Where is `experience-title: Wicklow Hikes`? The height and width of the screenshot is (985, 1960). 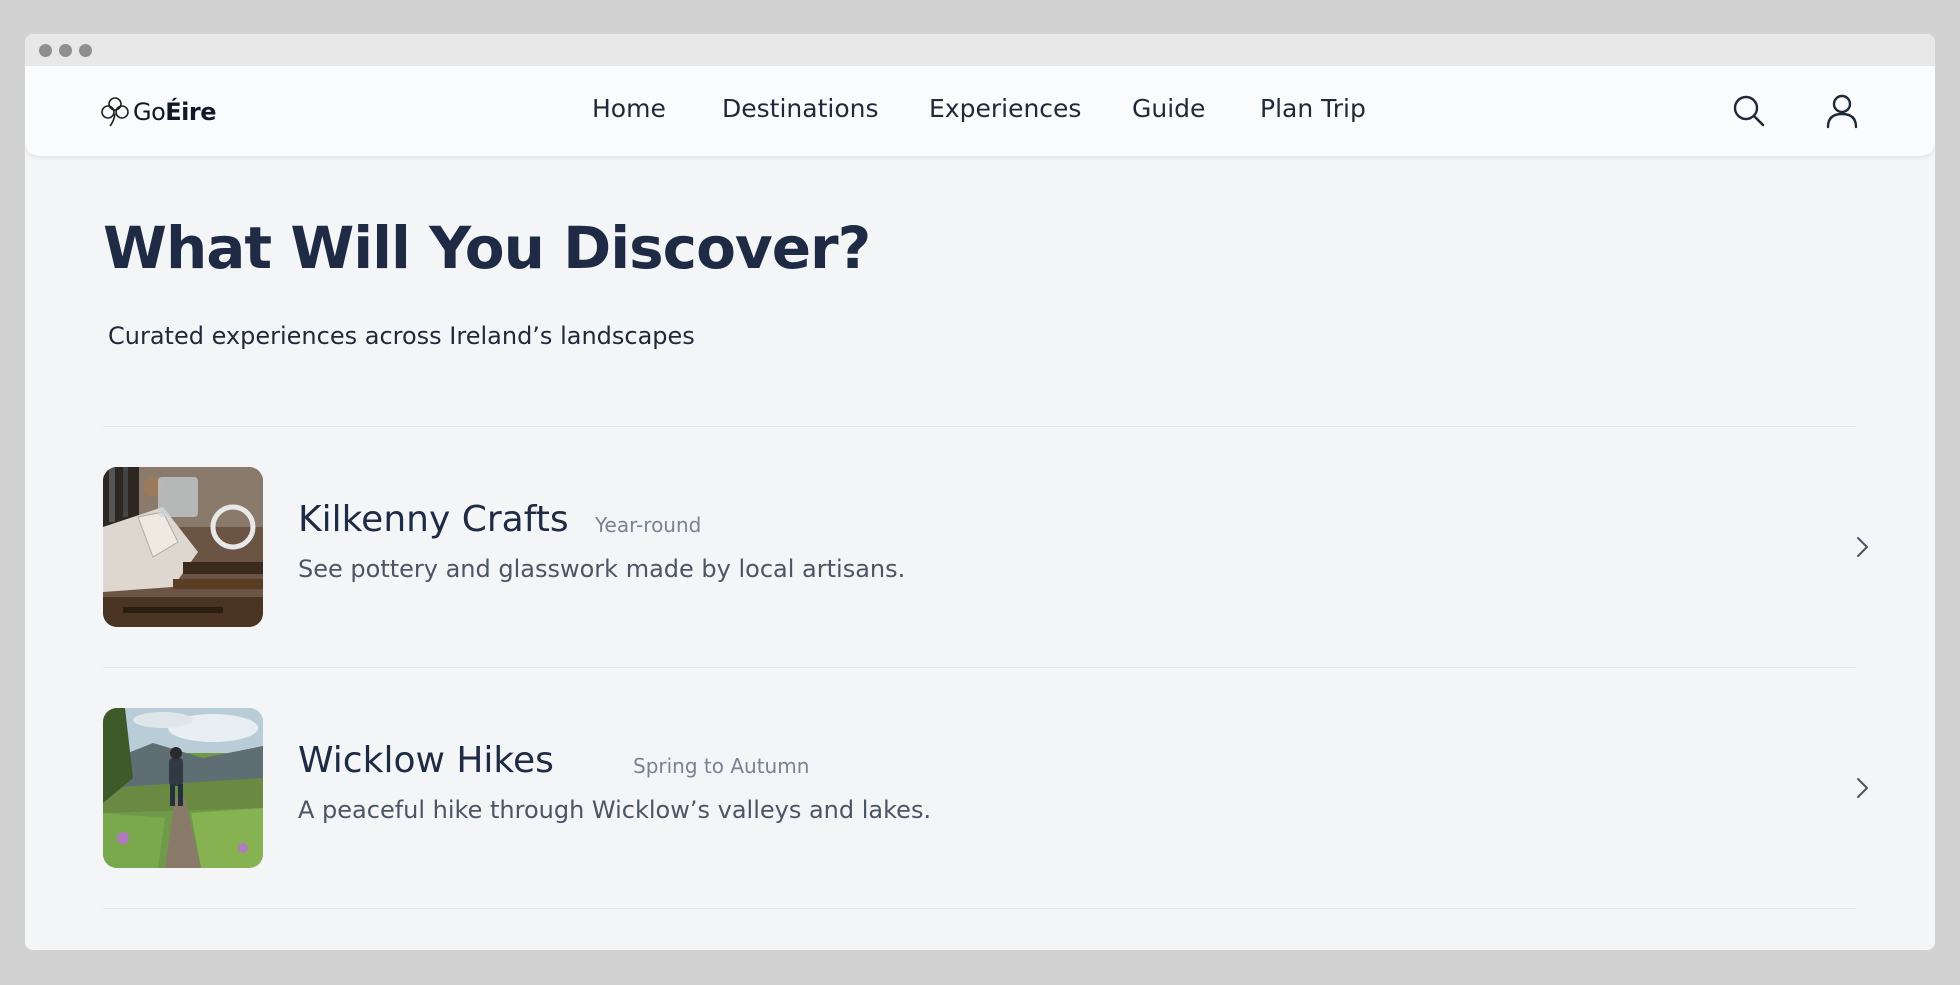
experience-title: Wicklow Hikes is located at coordinates (426, 760).